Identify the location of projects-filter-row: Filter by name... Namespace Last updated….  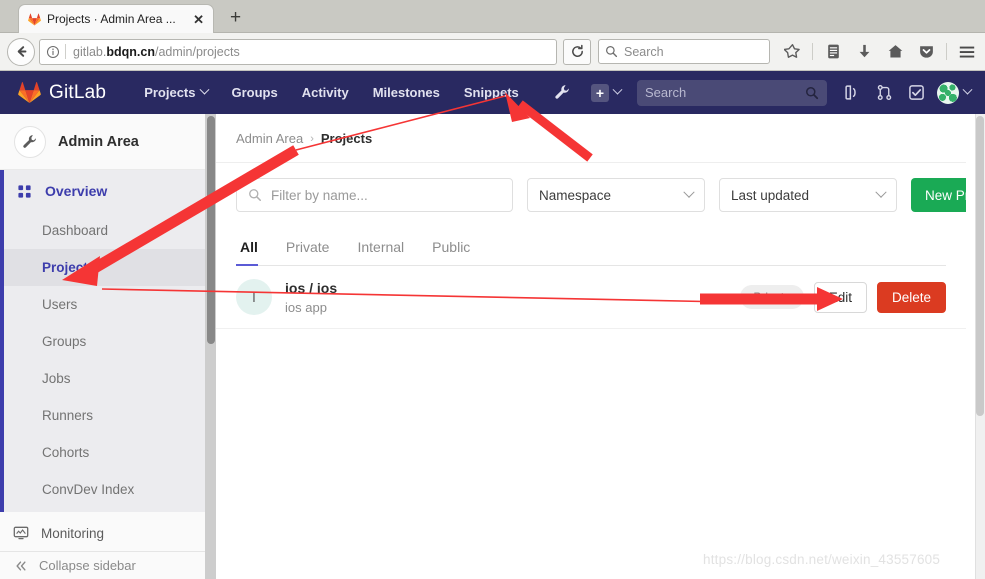
(591, 187).